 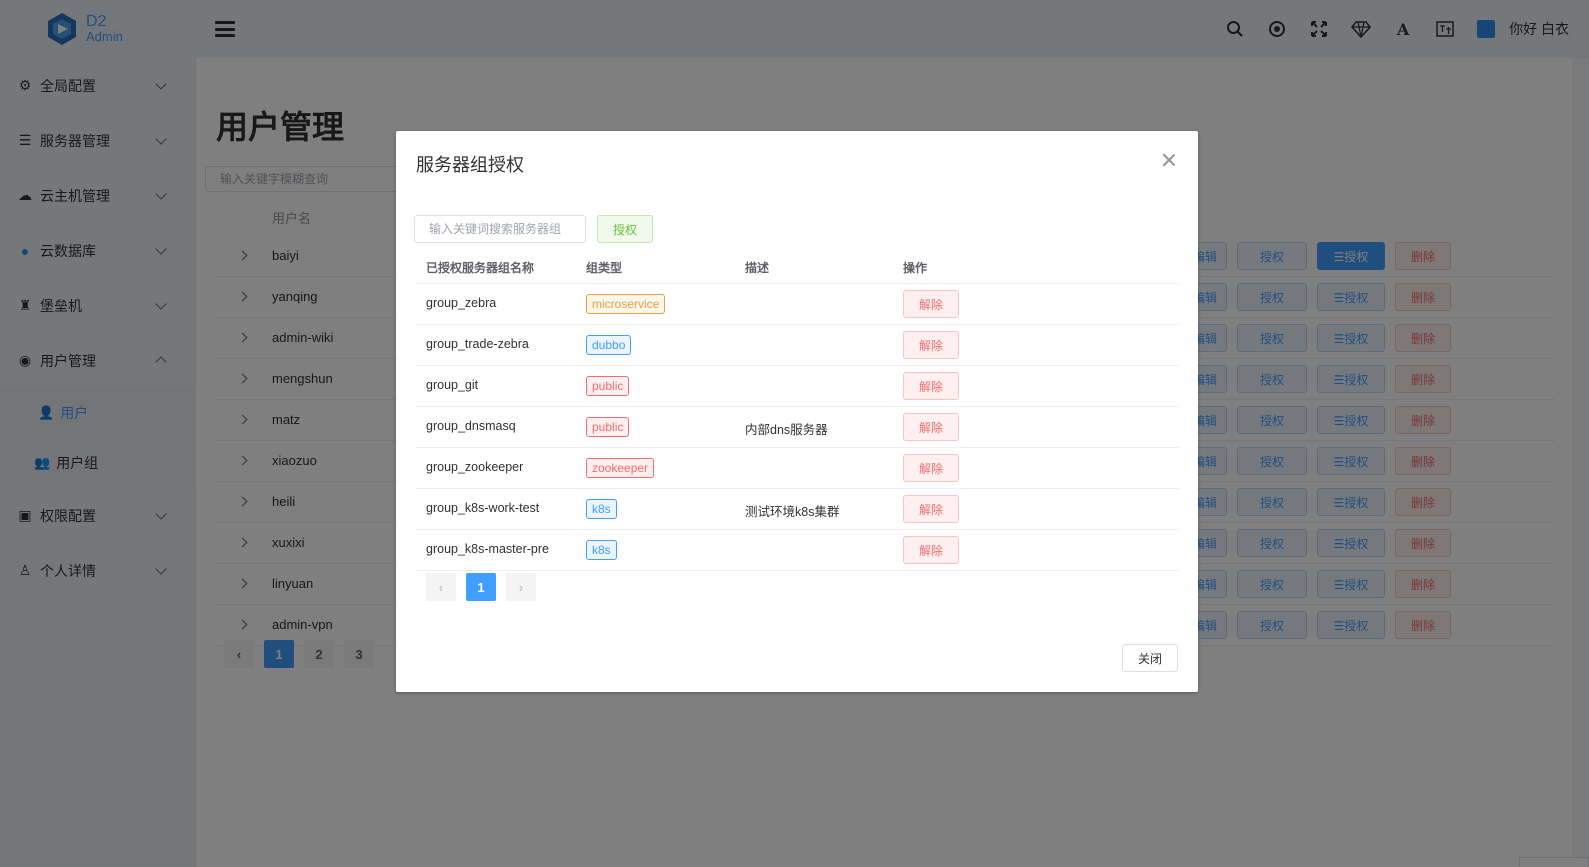 What do you see at coordinates (620, 468) in the screenshot?
I see `group-type-tag: zookeeper` at bounding box center [620, 468].